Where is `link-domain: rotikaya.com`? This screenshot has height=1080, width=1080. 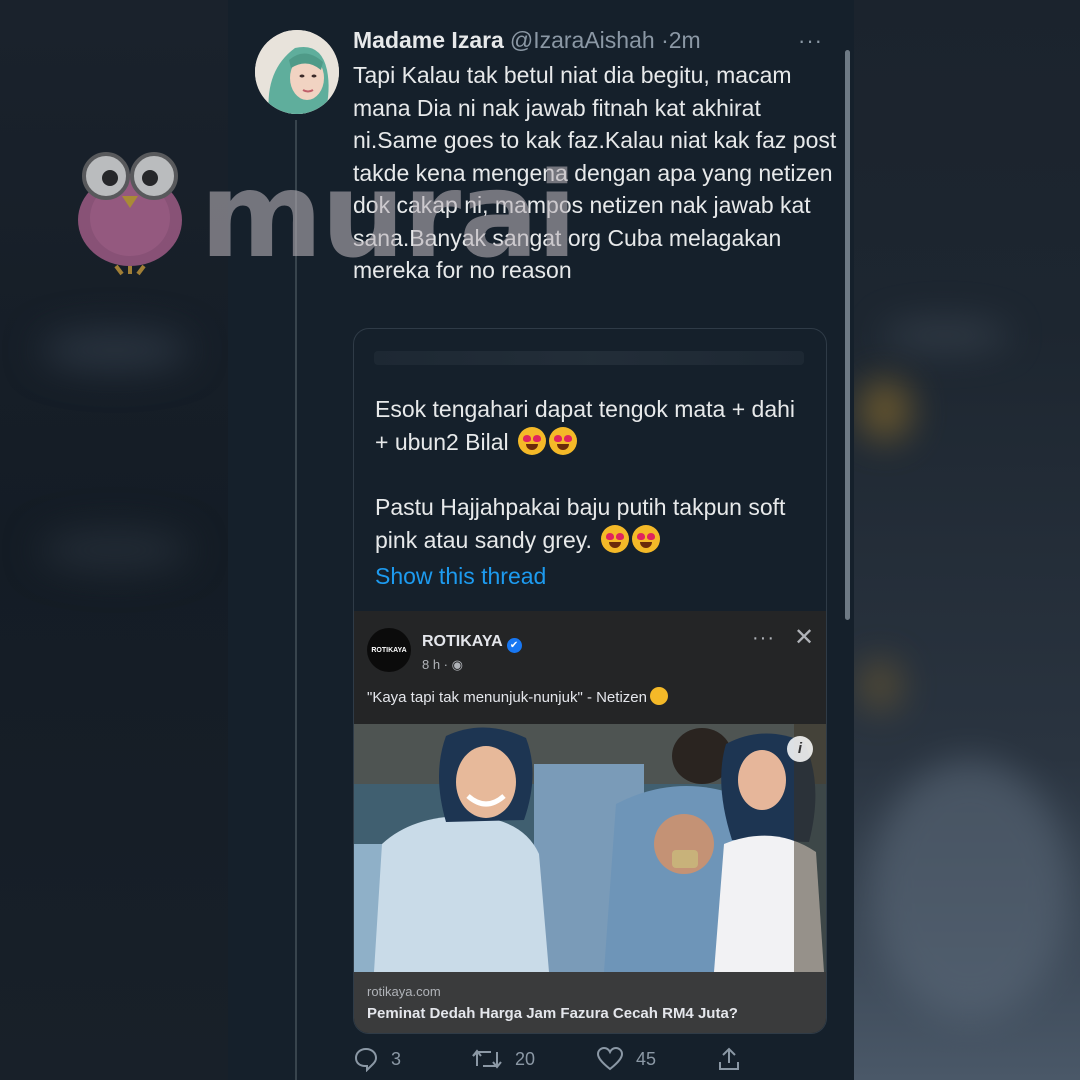
link-domain: rotikaya.com is located at coordinates (404, 991).